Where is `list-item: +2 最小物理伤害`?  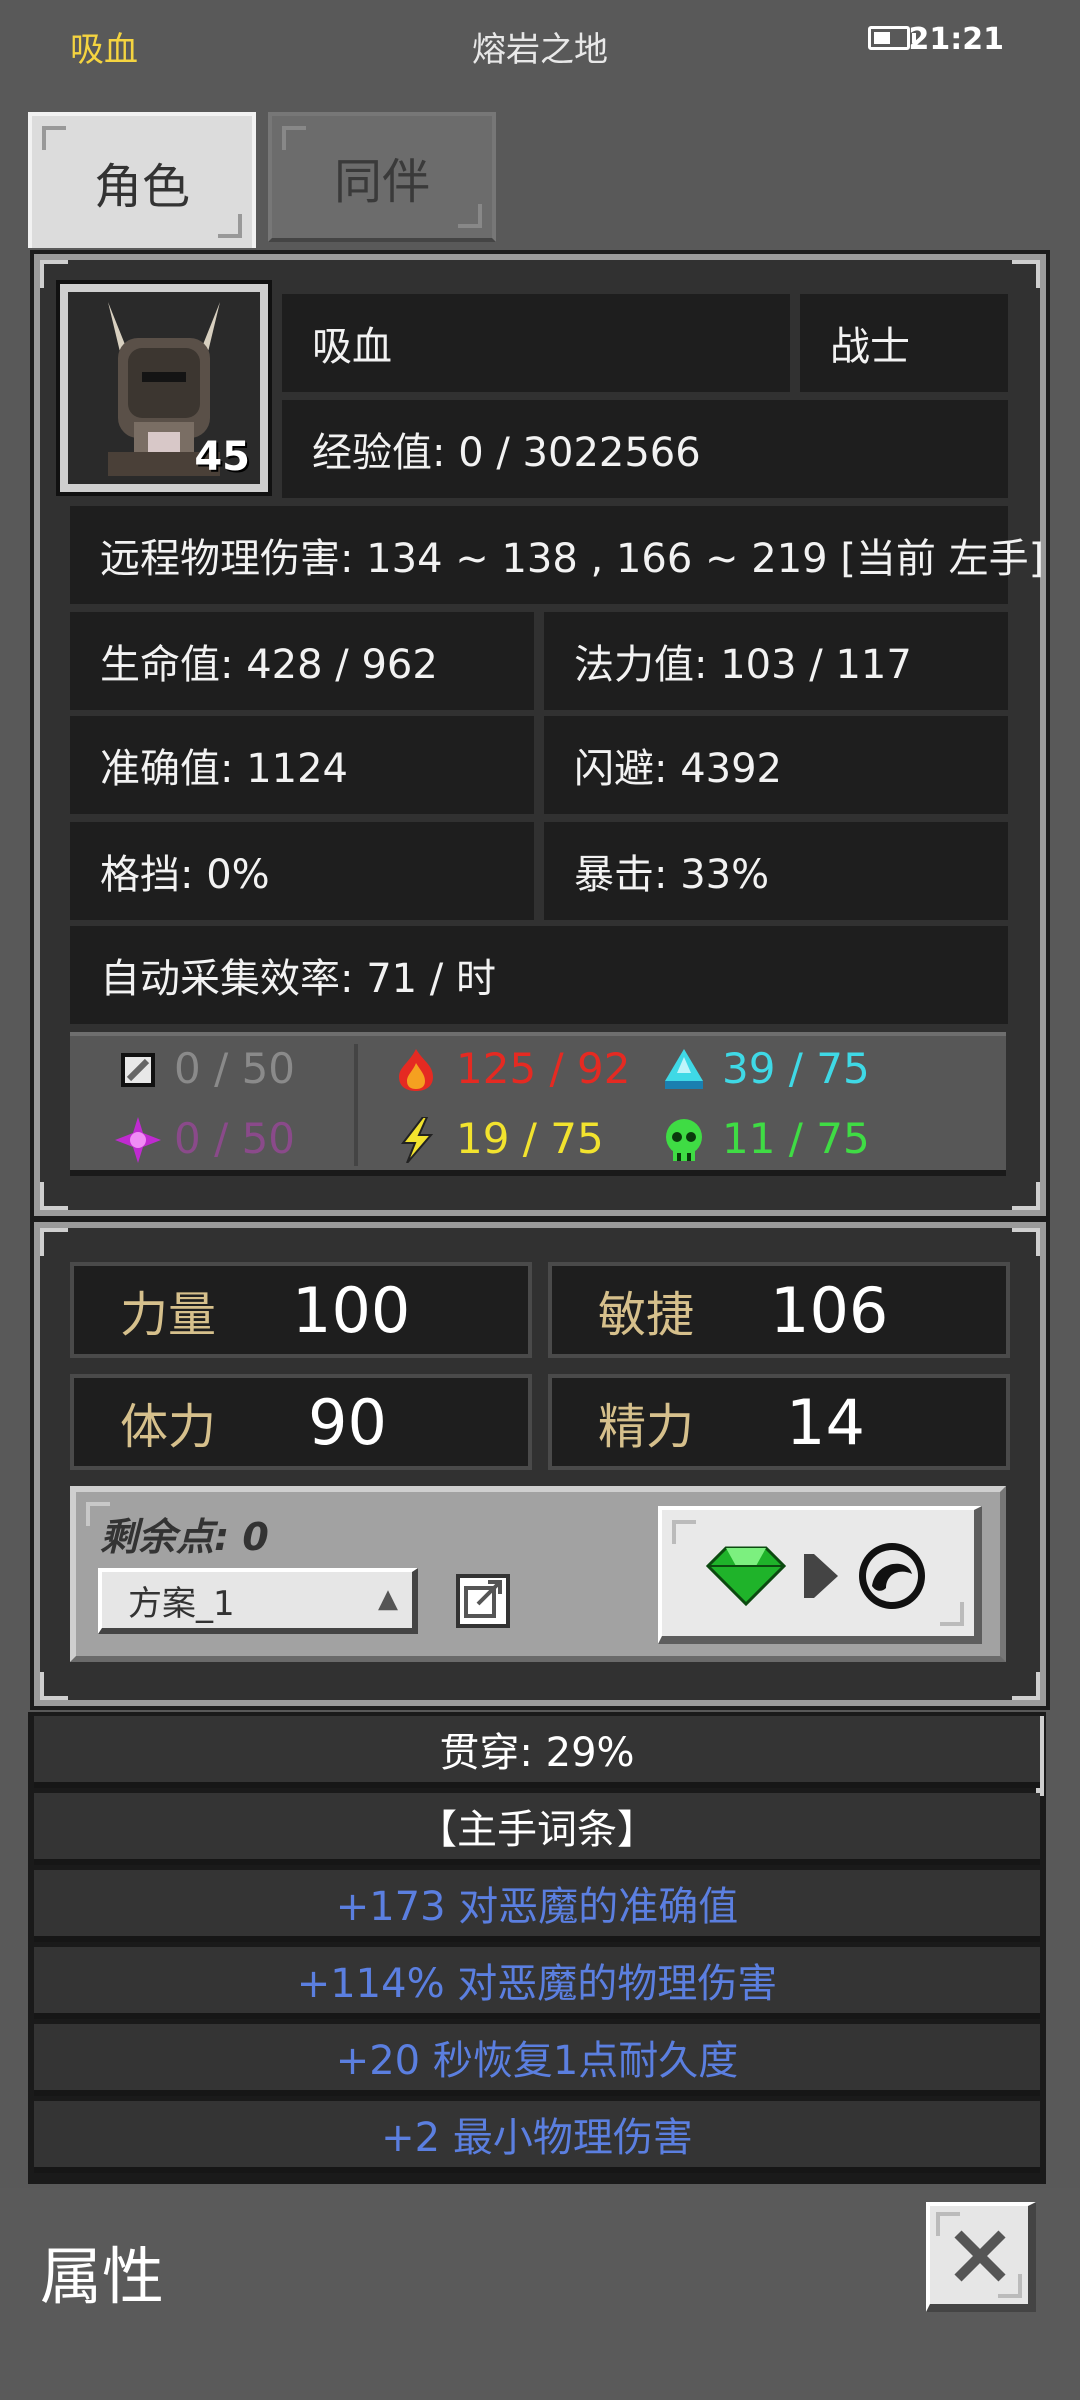
list-item: +2 最小物理伤害 is located at coordinates (537, 2137).